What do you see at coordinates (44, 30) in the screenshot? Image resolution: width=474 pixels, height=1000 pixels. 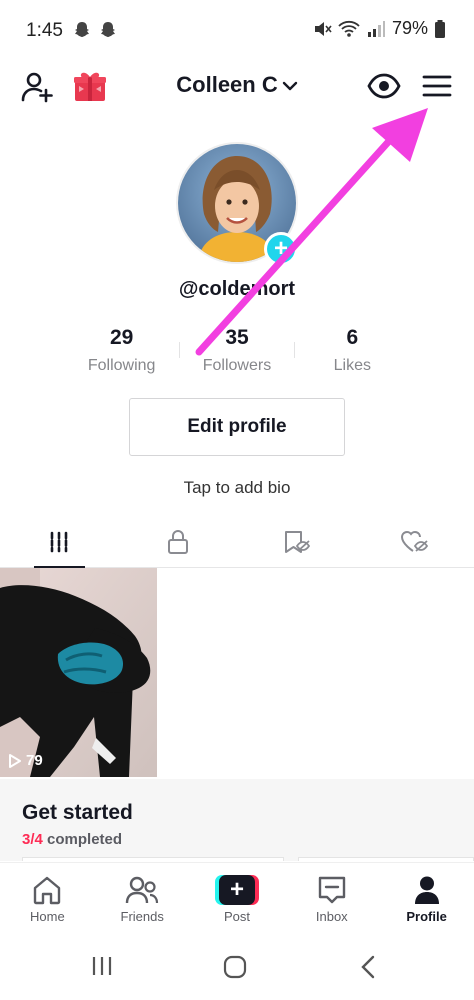 I see `status-time: 1:45` at bounding box center [44, 30].